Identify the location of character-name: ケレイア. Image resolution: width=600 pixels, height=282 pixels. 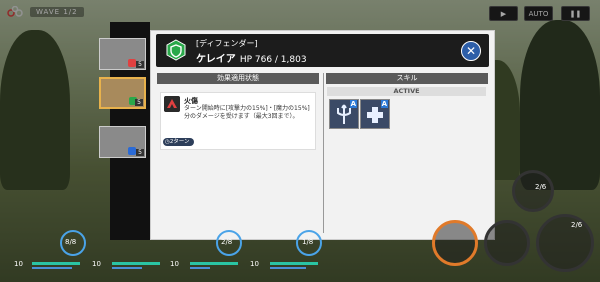
(216, 59).